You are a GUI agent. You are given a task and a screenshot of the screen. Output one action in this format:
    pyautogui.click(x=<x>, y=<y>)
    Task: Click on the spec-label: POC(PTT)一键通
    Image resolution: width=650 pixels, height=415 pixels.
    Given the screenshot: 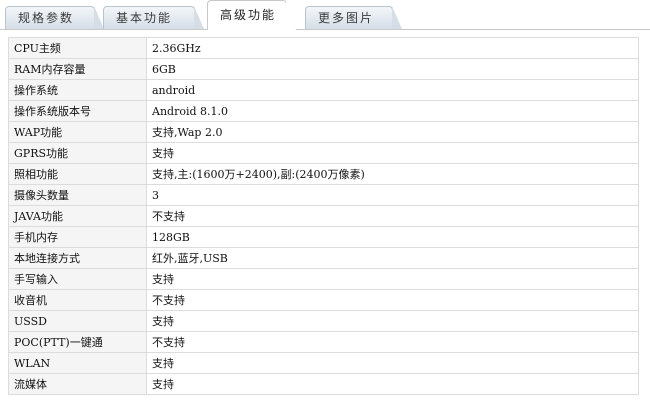 What is the action you would take?
    pyautogui.click(x=77, y=342)
    